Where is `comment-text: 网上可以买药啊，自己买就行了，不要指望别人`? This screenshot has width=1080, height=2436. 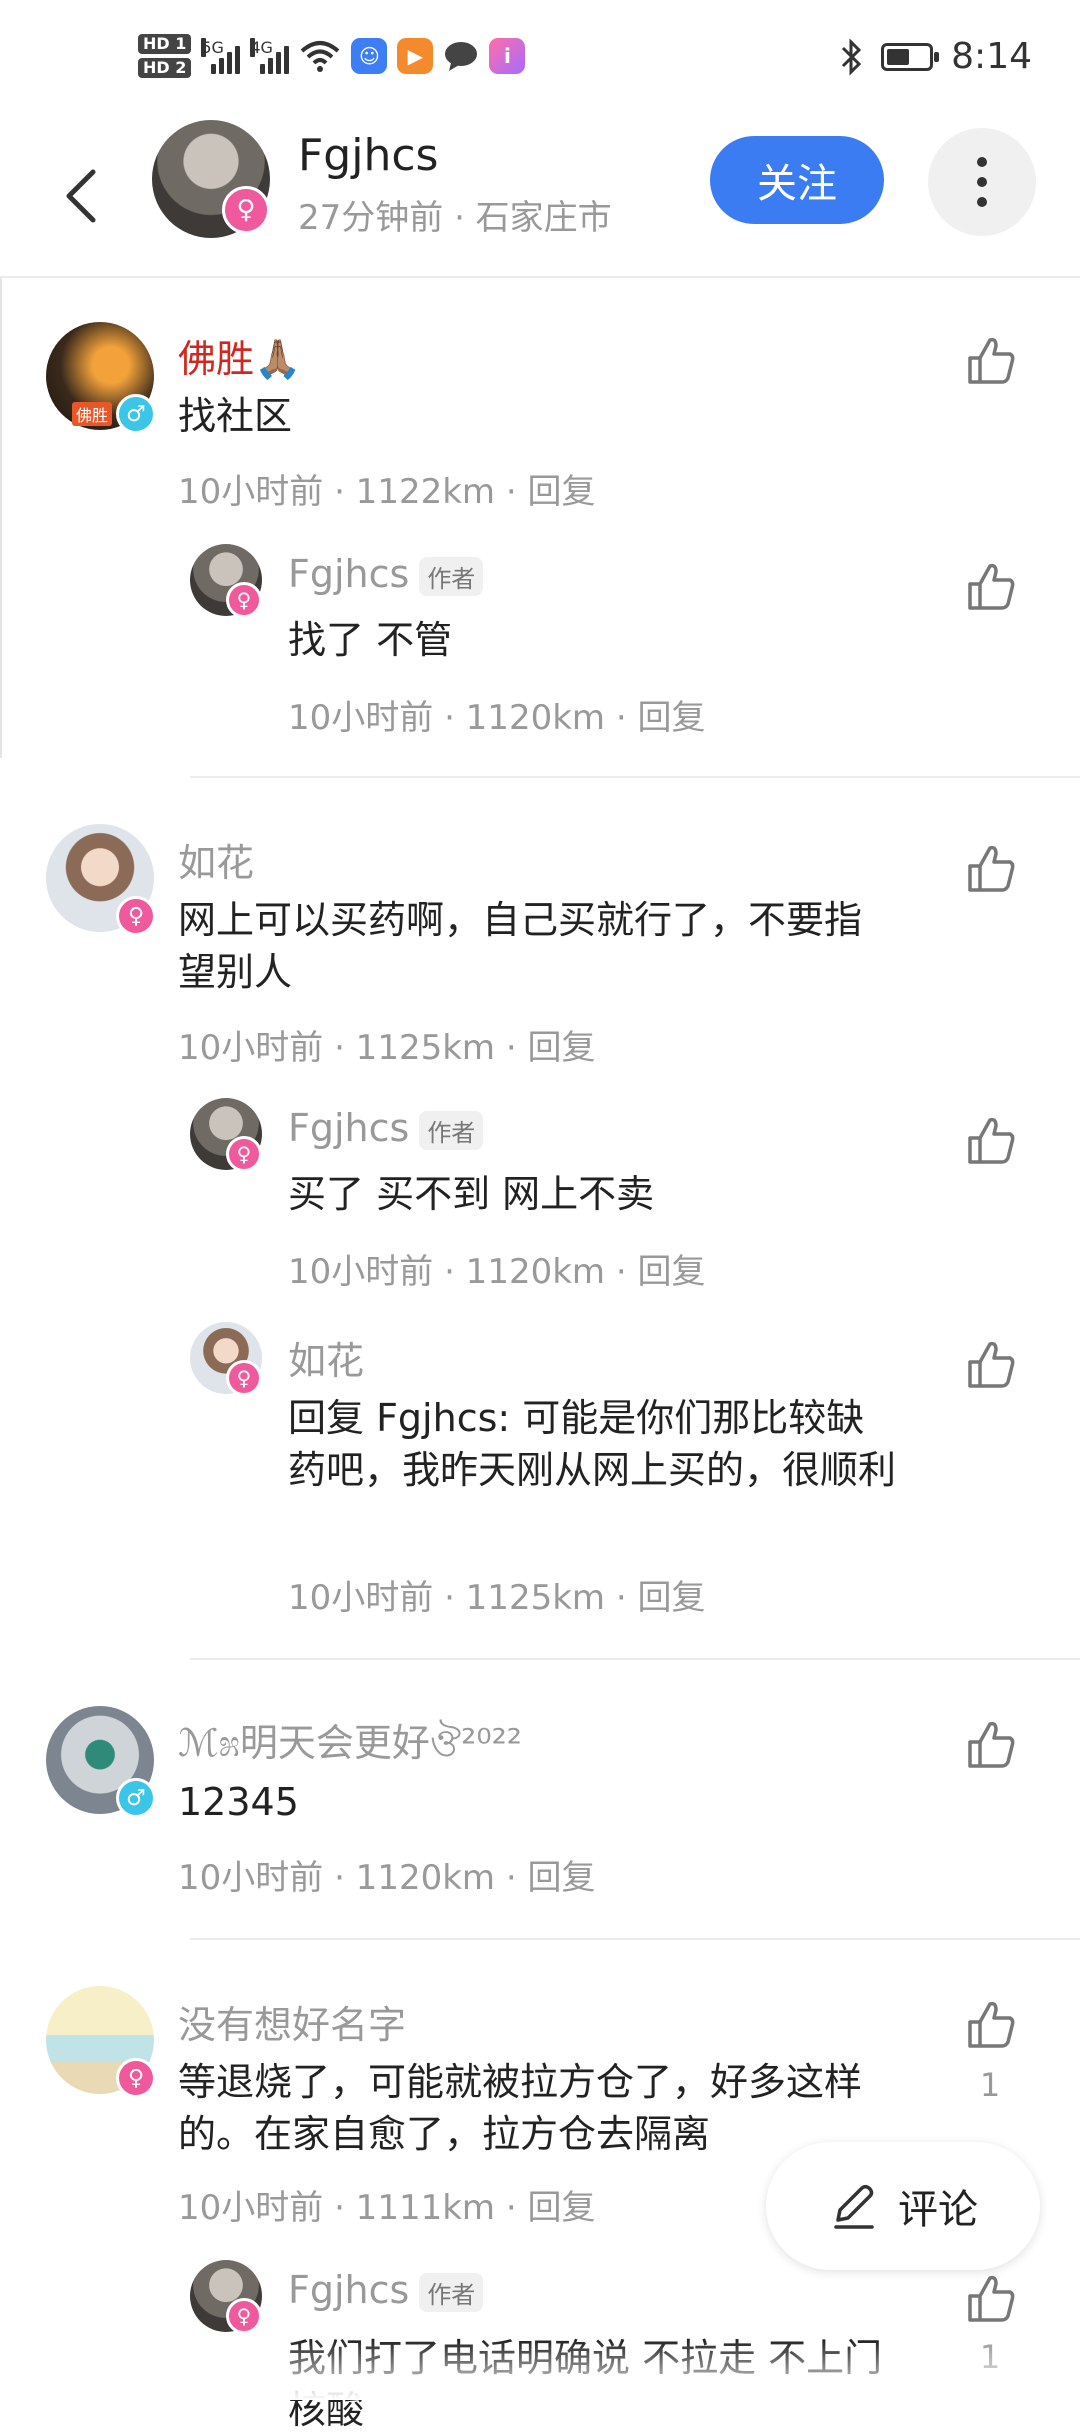
comment-text: 网上可以买药啊，自己买就行了，不要指望别人 is located at coordinates (520, 946).